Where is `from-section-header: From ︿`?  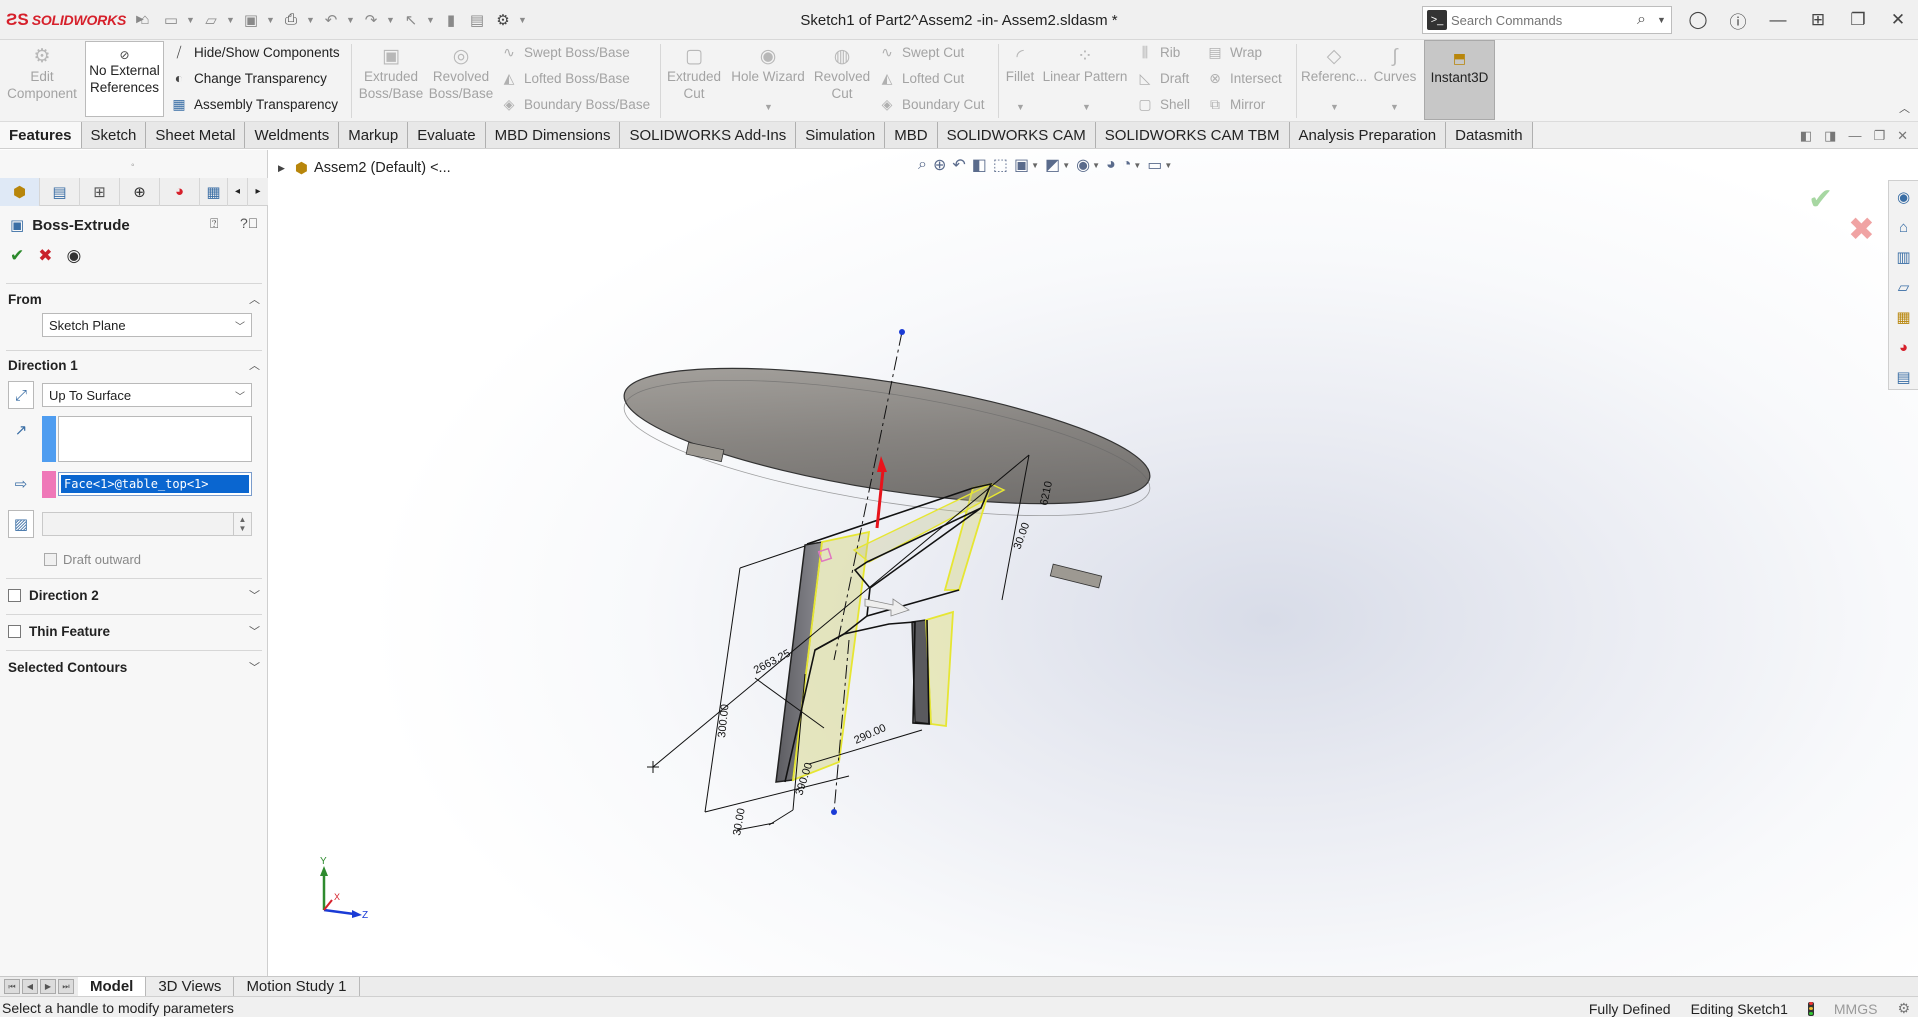
from-section-header: From ︿ is located at coordinates (134, 299).